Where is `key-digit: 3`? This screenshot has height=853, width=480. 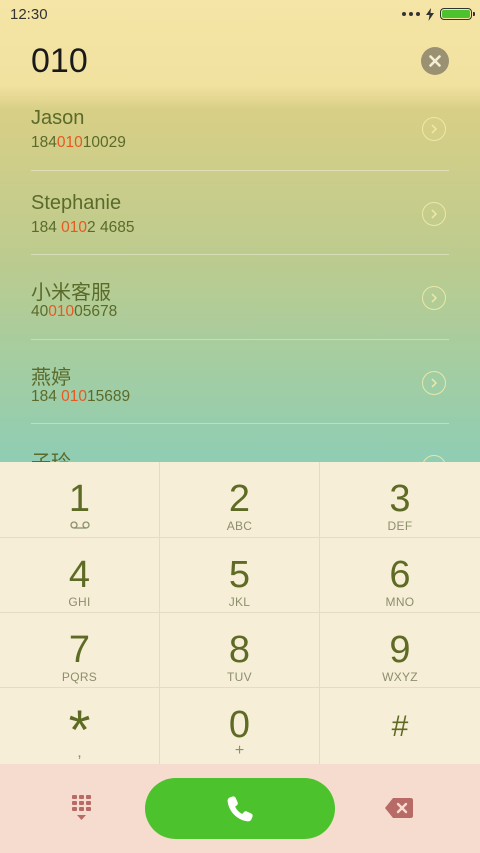 key-digit: 3 is located at coordinates (400, 499).